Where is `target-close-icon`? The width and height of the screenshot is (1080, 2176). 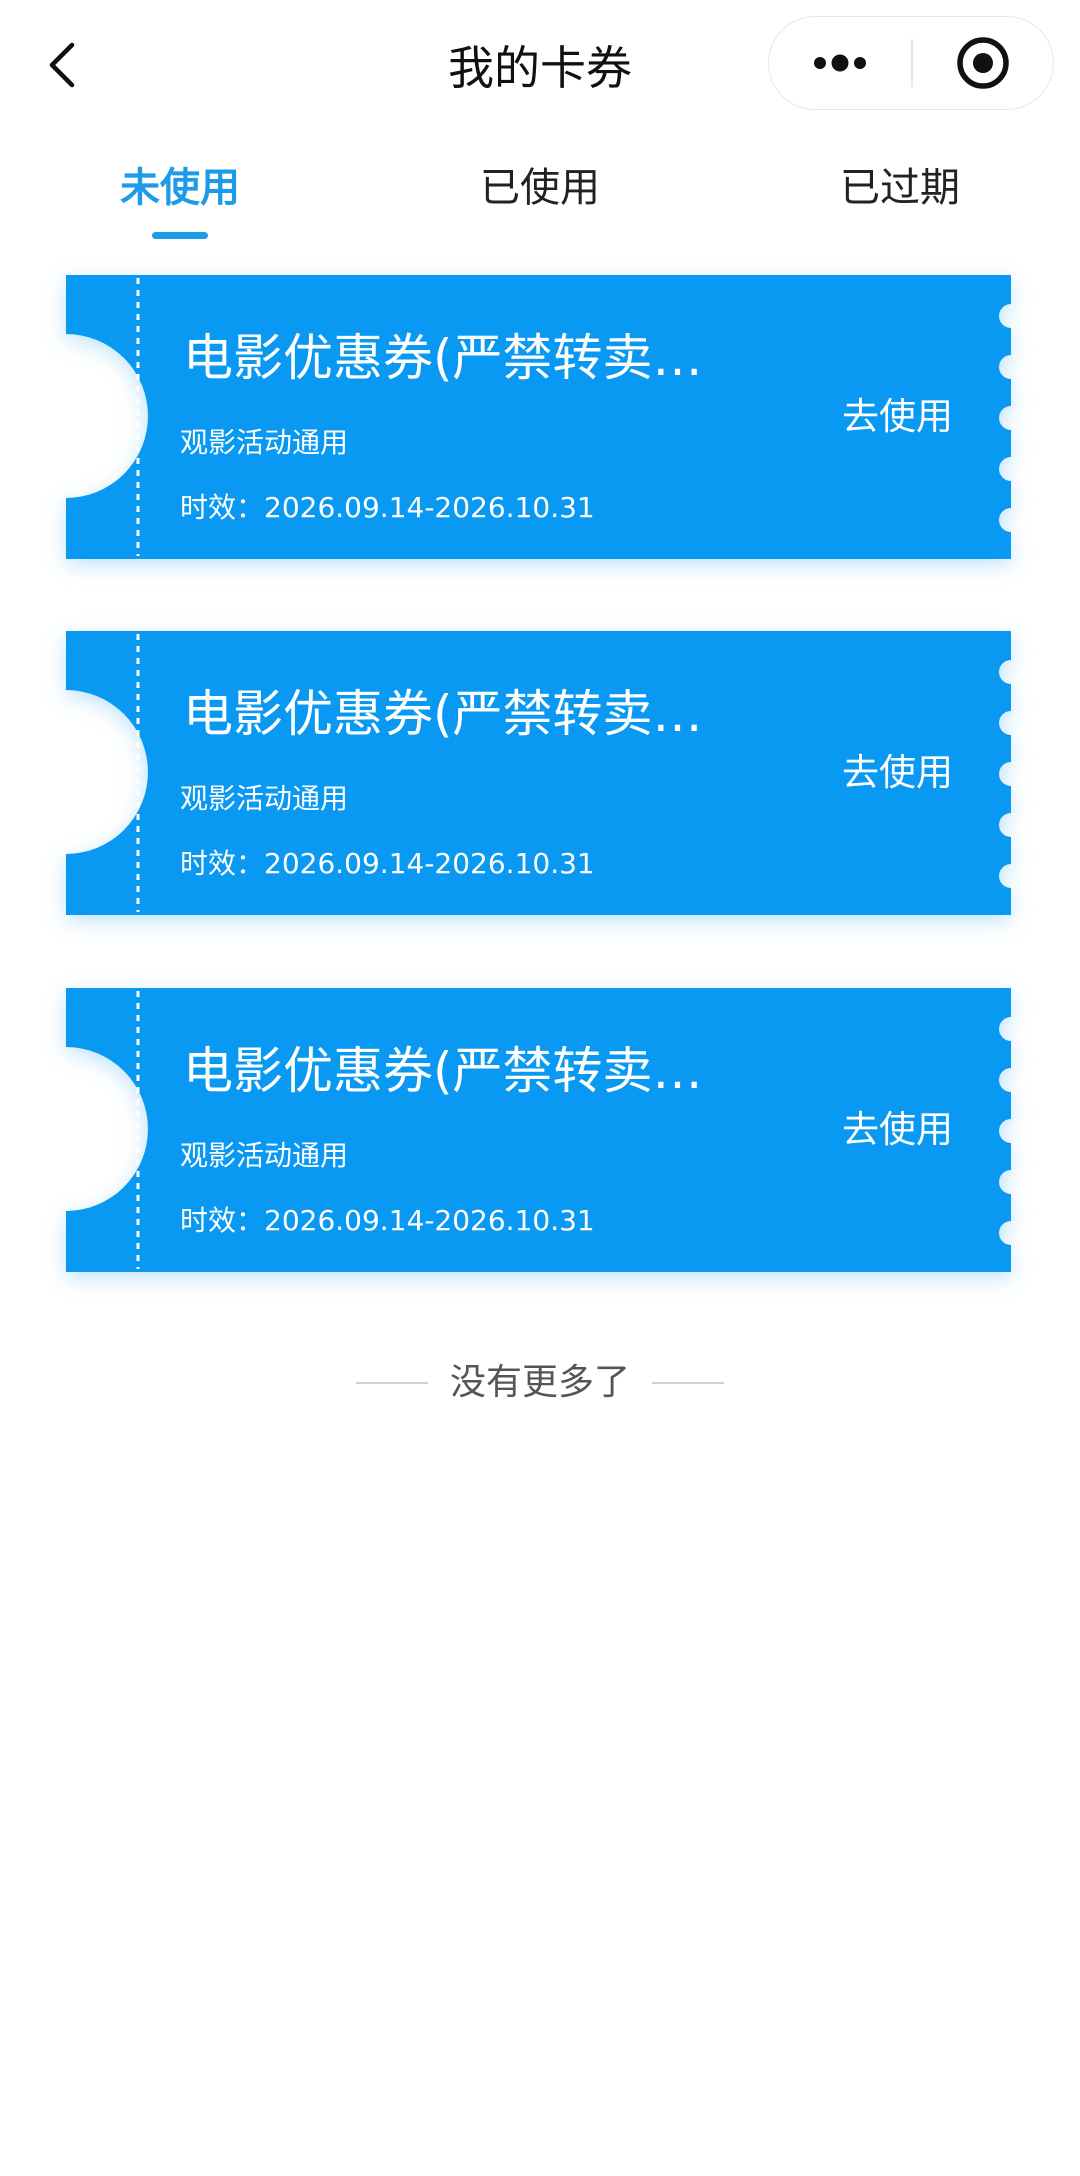
target-close-icon is located at coordinates (983, 62).